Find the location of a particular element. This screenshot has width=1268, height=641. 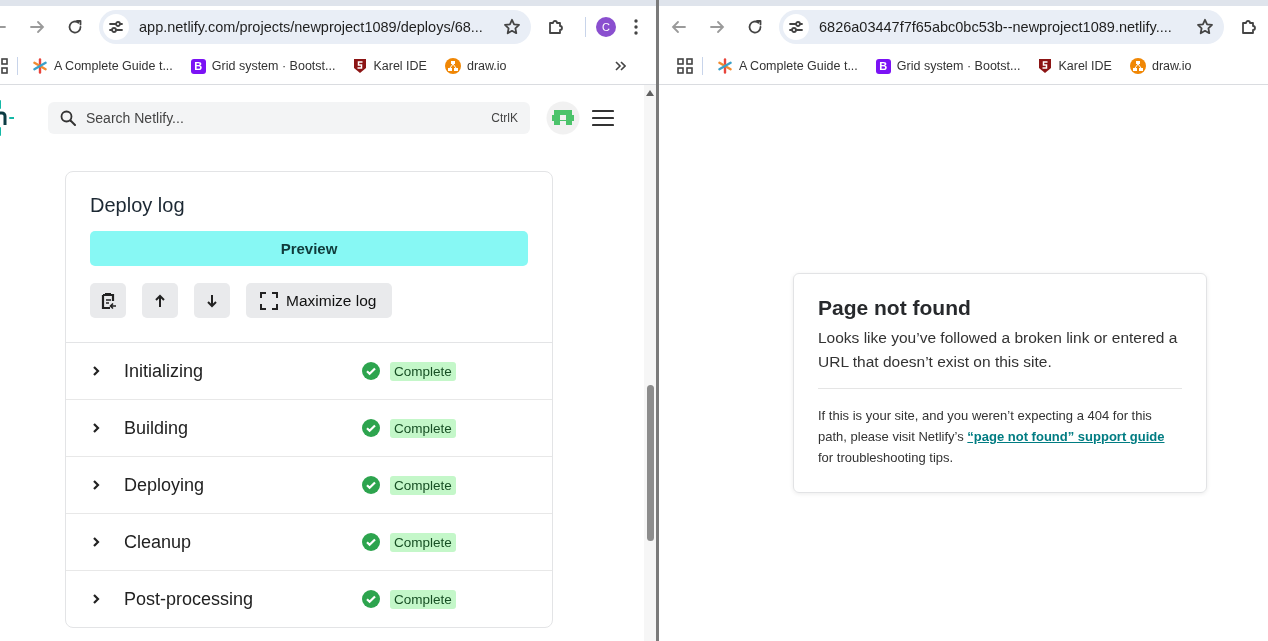

clipboard-icon is located at coordinates (108, 300).